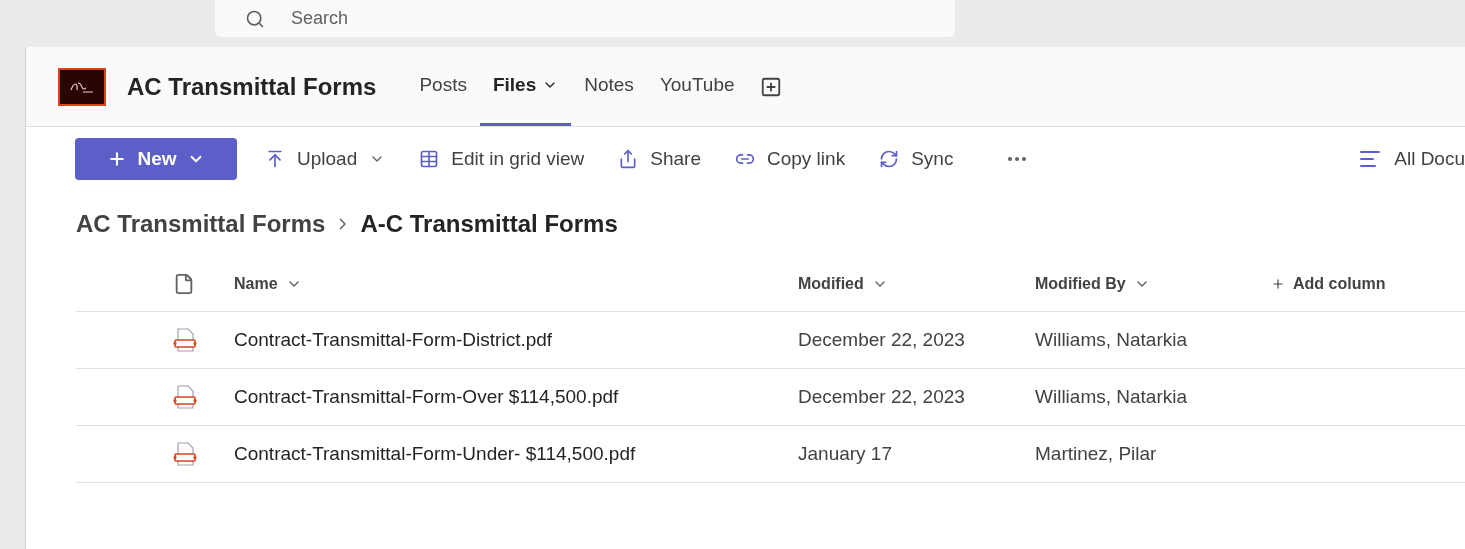  Describe the element at coordinates (516, 283) in the screenshot. I see `column-header: Name` at that location.